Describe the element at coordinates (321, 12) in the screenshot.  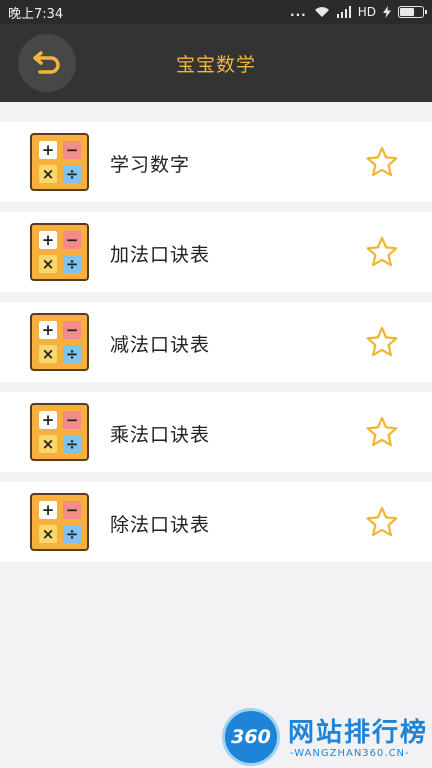
I see `wifi-icon` at that location.